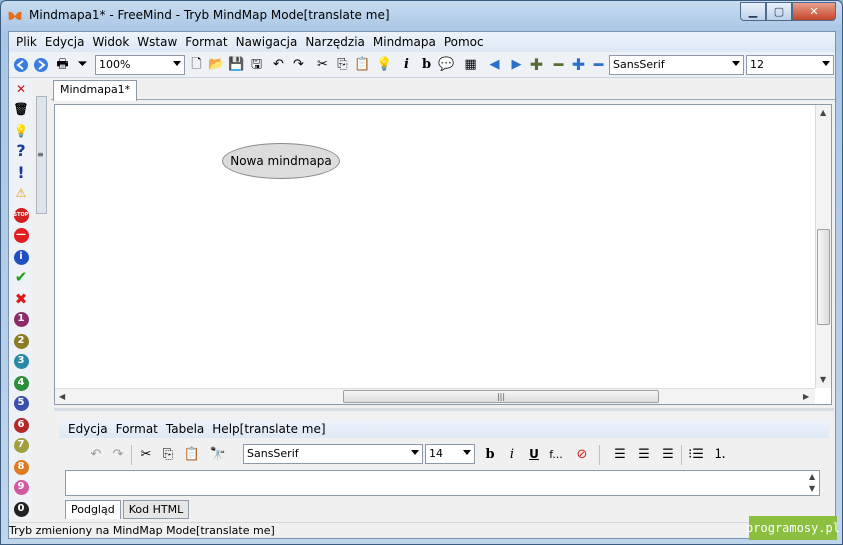 This screenshot has height=545, width=843. I want to click on editor-menu-tabela: Tabela, so click(185, 429).